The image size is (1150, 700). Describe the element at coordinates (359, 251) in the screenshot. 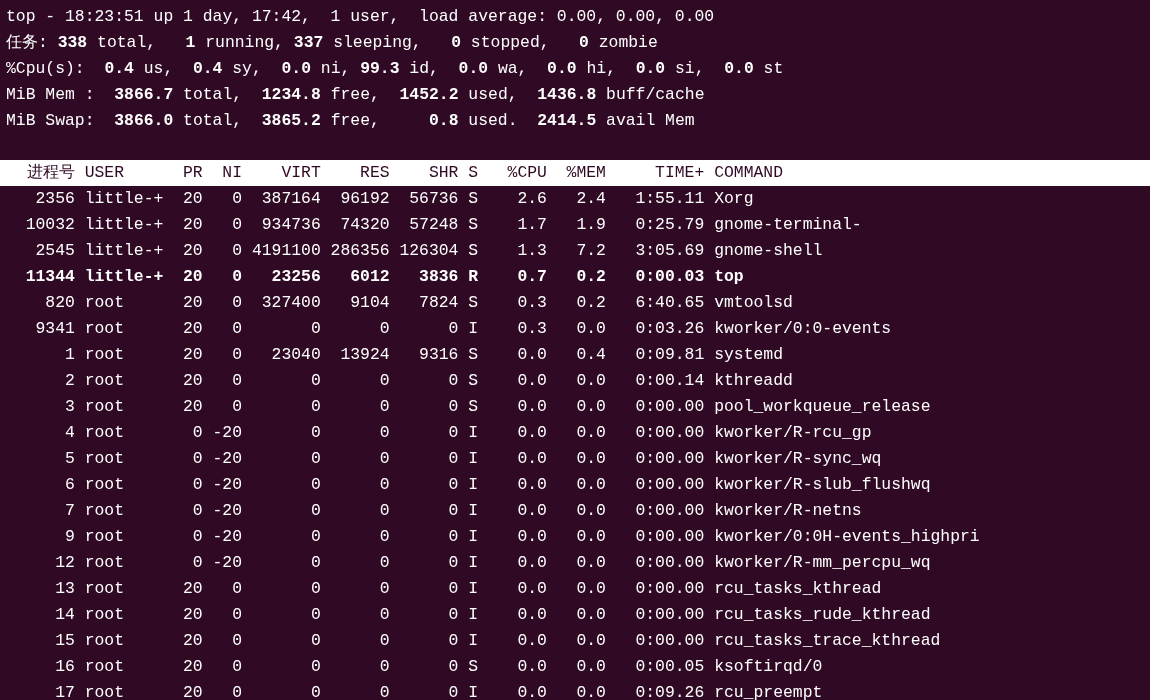

I see `table-cell-text: 286356` at that location.